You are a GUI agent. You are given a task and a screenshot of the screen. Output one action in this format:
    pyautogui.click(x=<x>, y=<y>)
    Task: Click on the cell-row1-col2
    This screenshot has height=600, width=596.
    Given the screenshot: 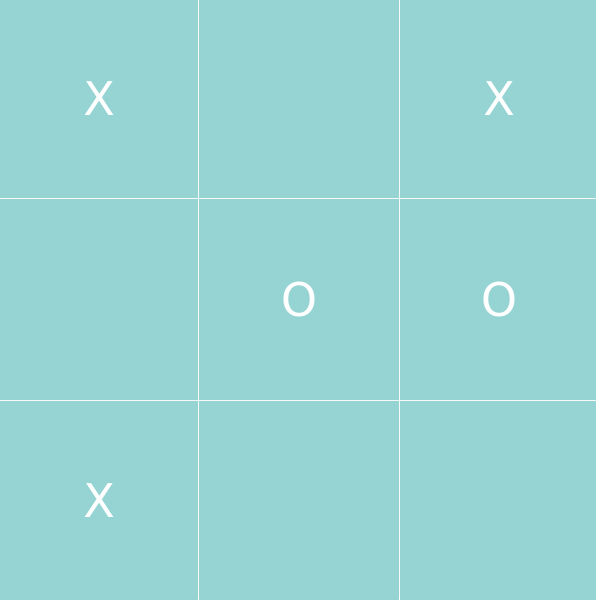 What is the action you would take?
    pyautogui.click(x=299, y=99)
    